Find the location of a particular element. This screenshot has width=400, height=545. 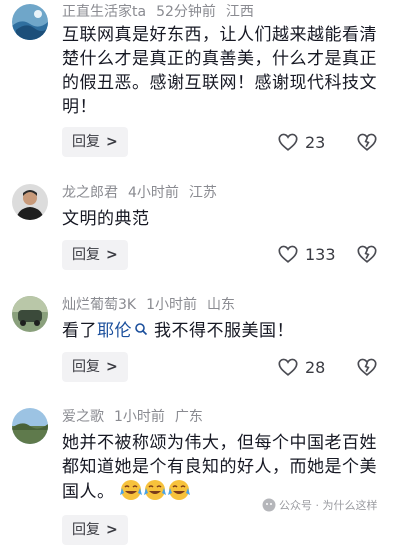

comment-text: 她并不被称颂为伟大，但每个中国老百姓都知道她是个有良知的好人，而她是个美国人。 is located at coordinates (223, 467).